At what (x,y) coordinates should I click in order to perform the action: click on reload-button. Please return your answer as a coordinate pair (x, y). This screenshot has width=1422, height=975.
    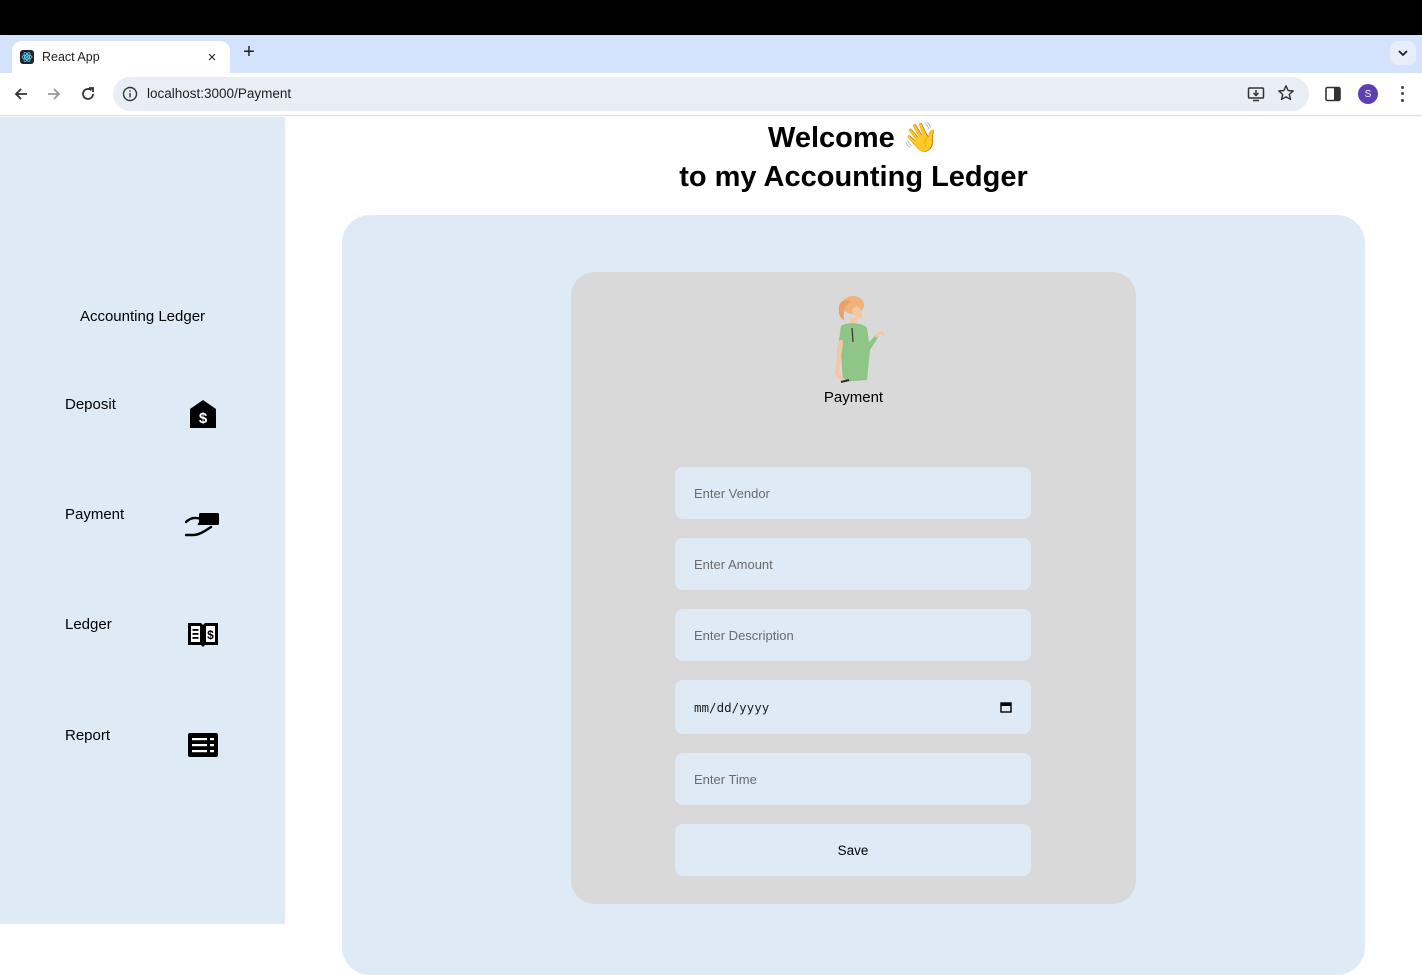
    Looking at the image, I should click on (88, 94).